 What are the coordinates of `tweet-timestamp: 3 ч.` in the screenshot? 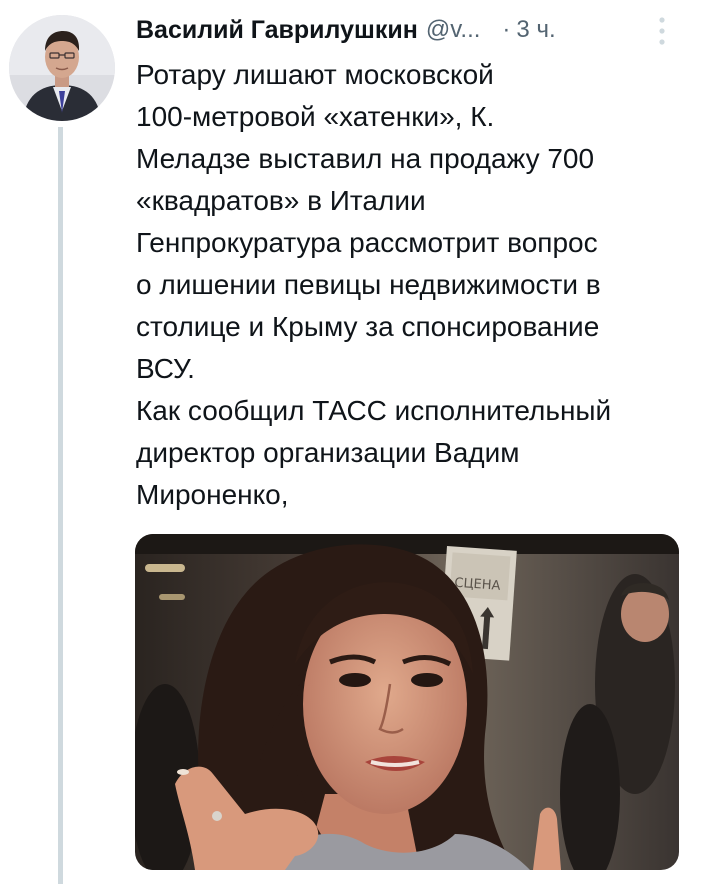 It's located at (535, 30).